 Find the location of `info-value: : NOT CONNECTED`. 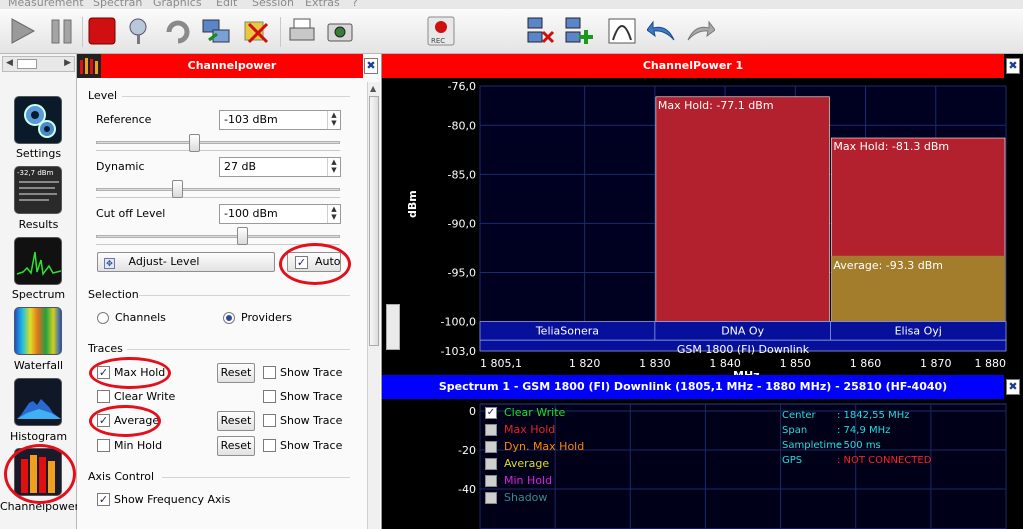

info-value: : NOT CONNECTED is located at coordinates (884, 460).